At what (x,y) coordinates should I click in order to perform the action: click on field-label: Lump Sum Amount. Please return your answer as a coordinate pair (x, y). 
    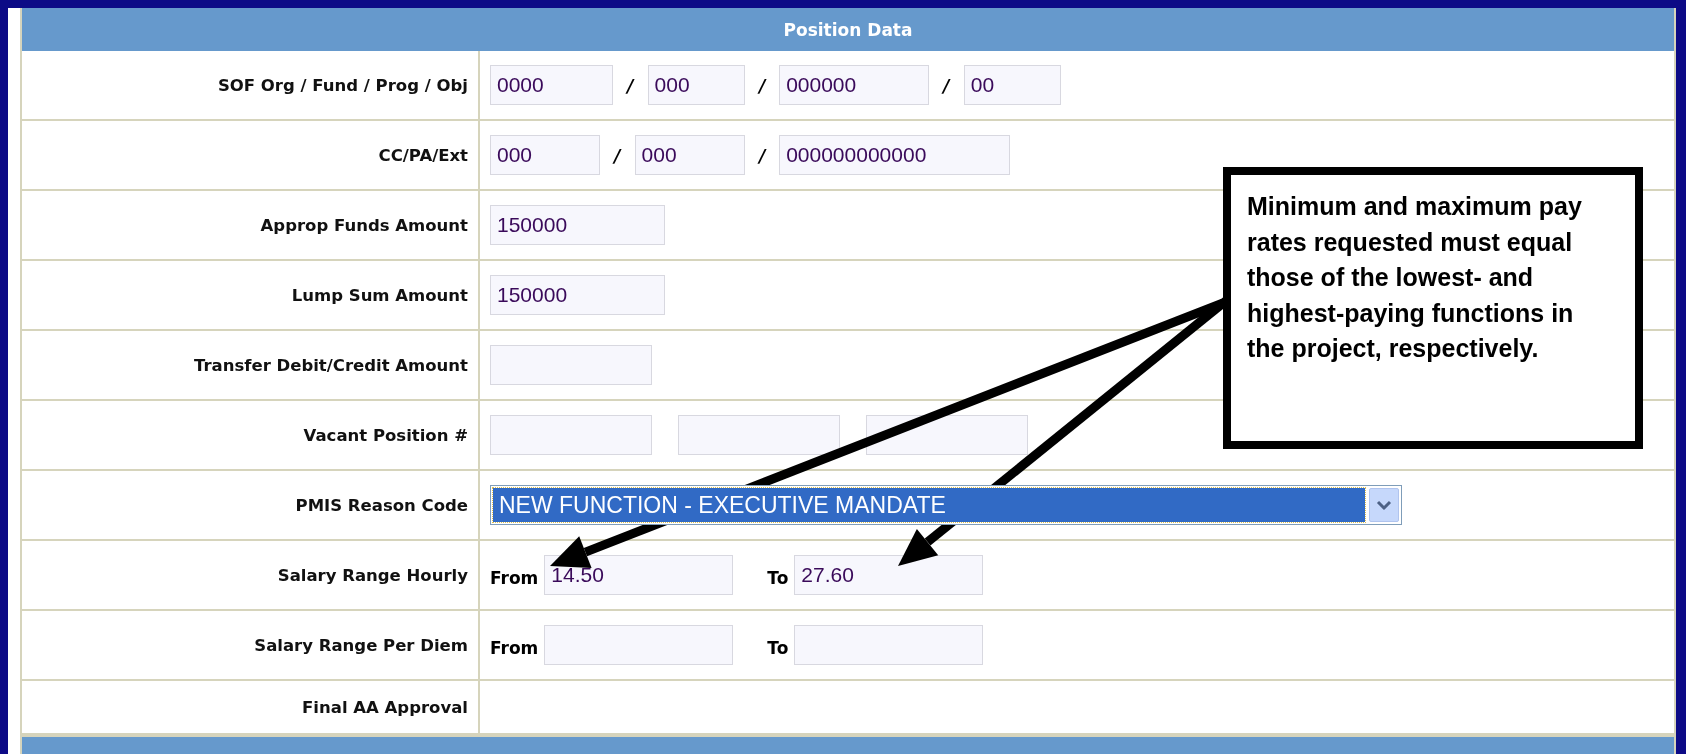
    Looking at the image, I should click on (251, 295).